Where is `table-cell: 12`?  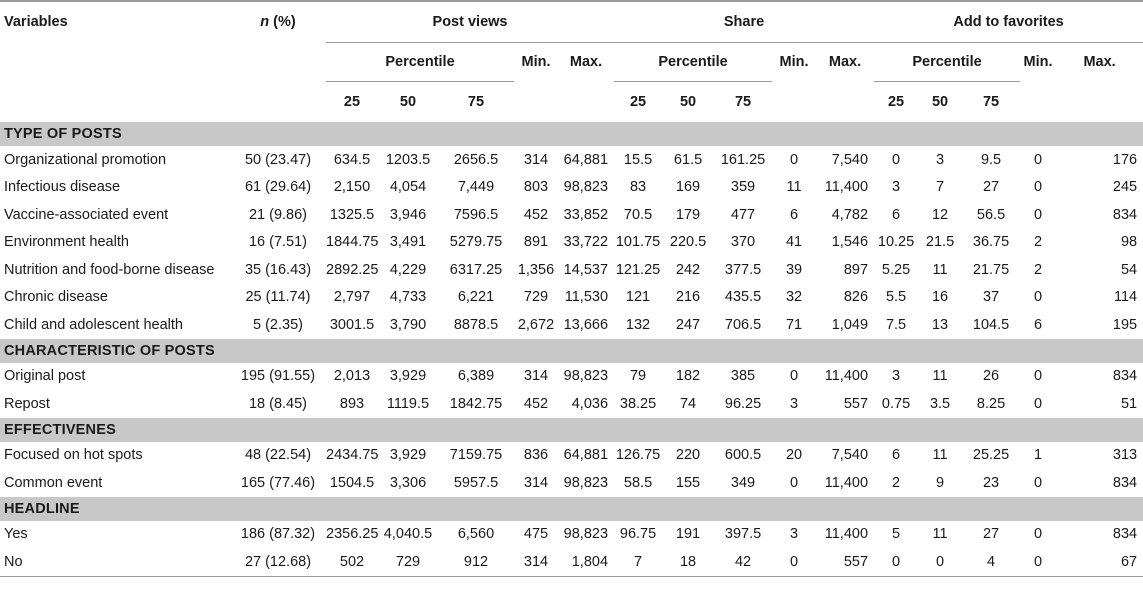 table-cell: 12 is located at coordinates (940, 214).